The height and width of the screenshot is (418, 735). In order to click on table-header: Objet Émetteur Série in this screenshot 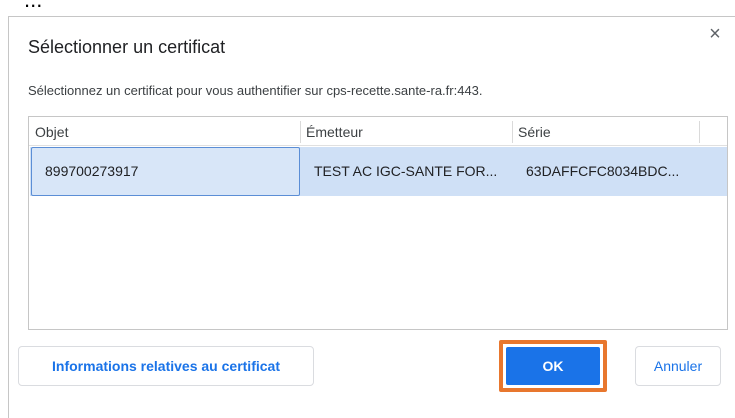, I will do `click(378, 131)`.